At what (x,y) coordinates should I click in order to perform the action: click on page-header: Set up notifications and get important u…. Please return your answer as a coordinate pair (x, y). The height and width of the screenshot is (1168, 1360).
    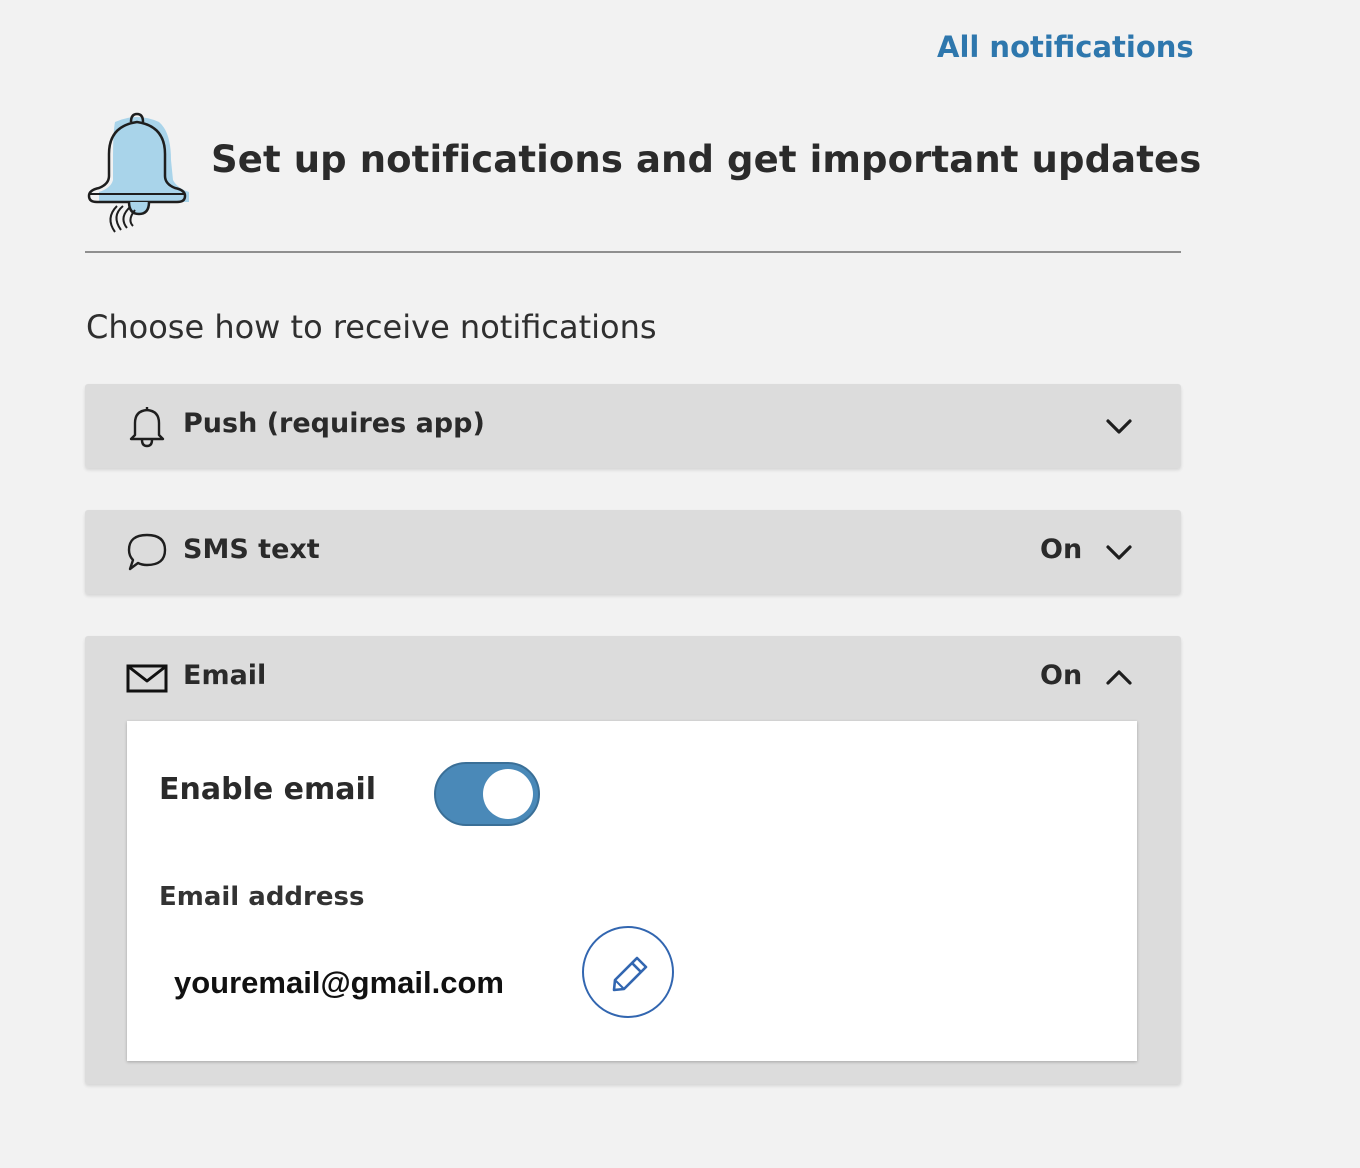
    Looking at the image, I should click on (643, 167).